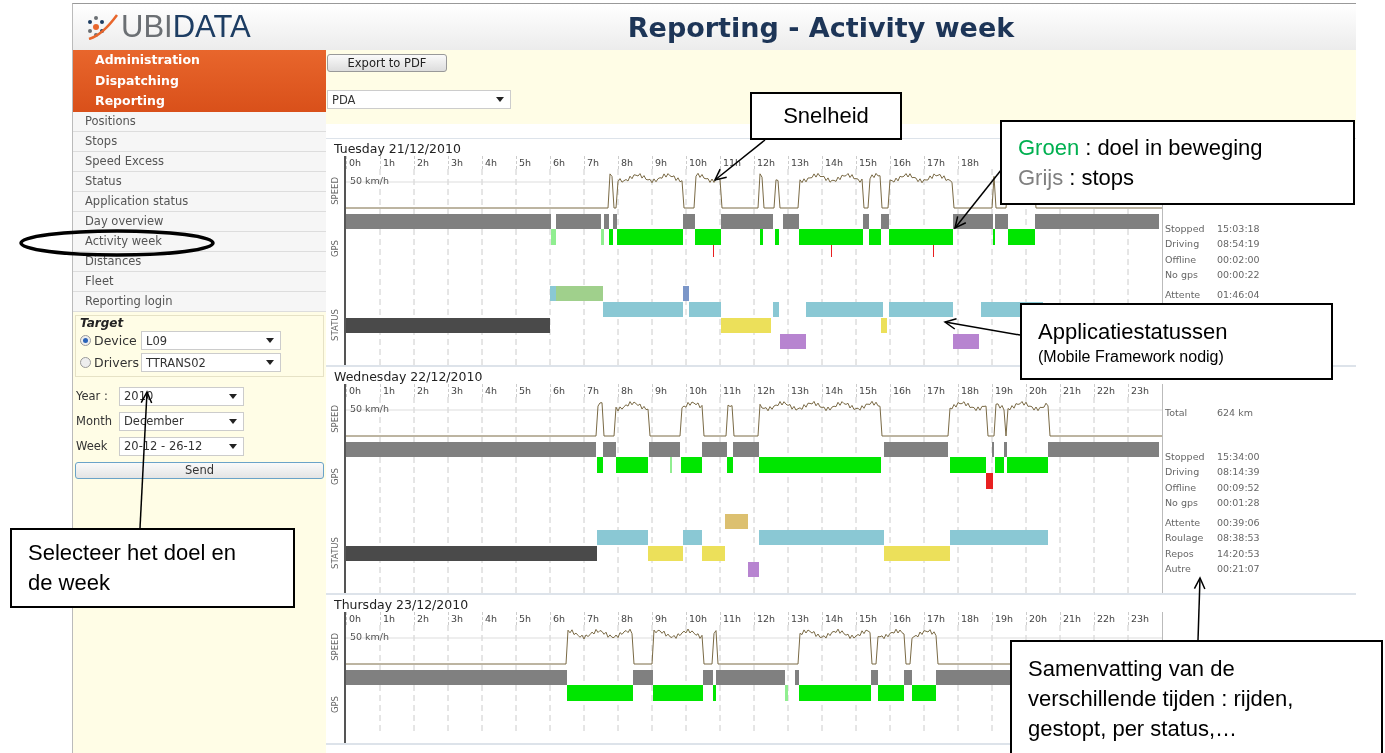 Image resolution: width=1385 pixels, height=753 pixels. I want to click on submenu-item: Positions, so click(199, 121).